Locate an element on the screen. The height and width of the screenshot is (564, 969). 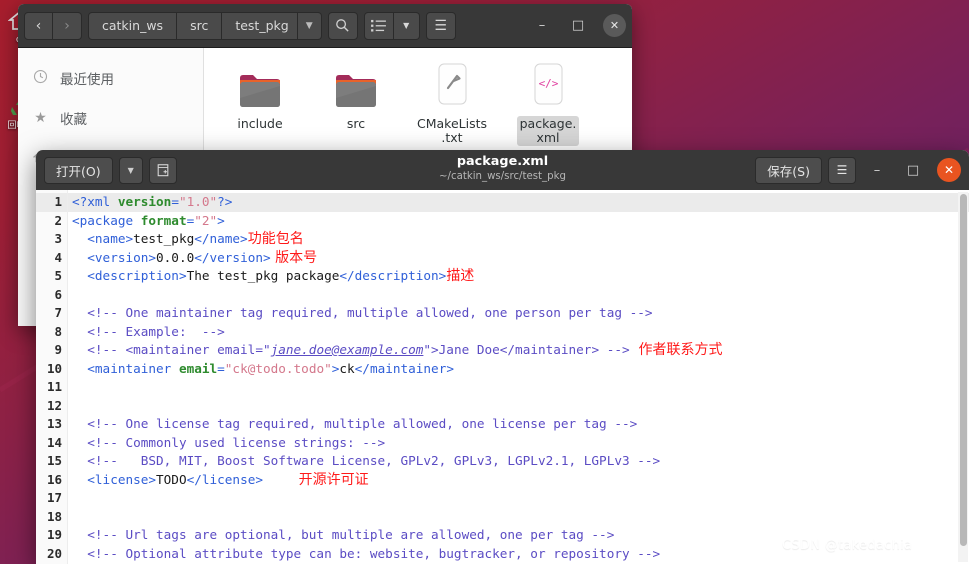
code-token: </maintainer> is located at coordinates (404, 368).